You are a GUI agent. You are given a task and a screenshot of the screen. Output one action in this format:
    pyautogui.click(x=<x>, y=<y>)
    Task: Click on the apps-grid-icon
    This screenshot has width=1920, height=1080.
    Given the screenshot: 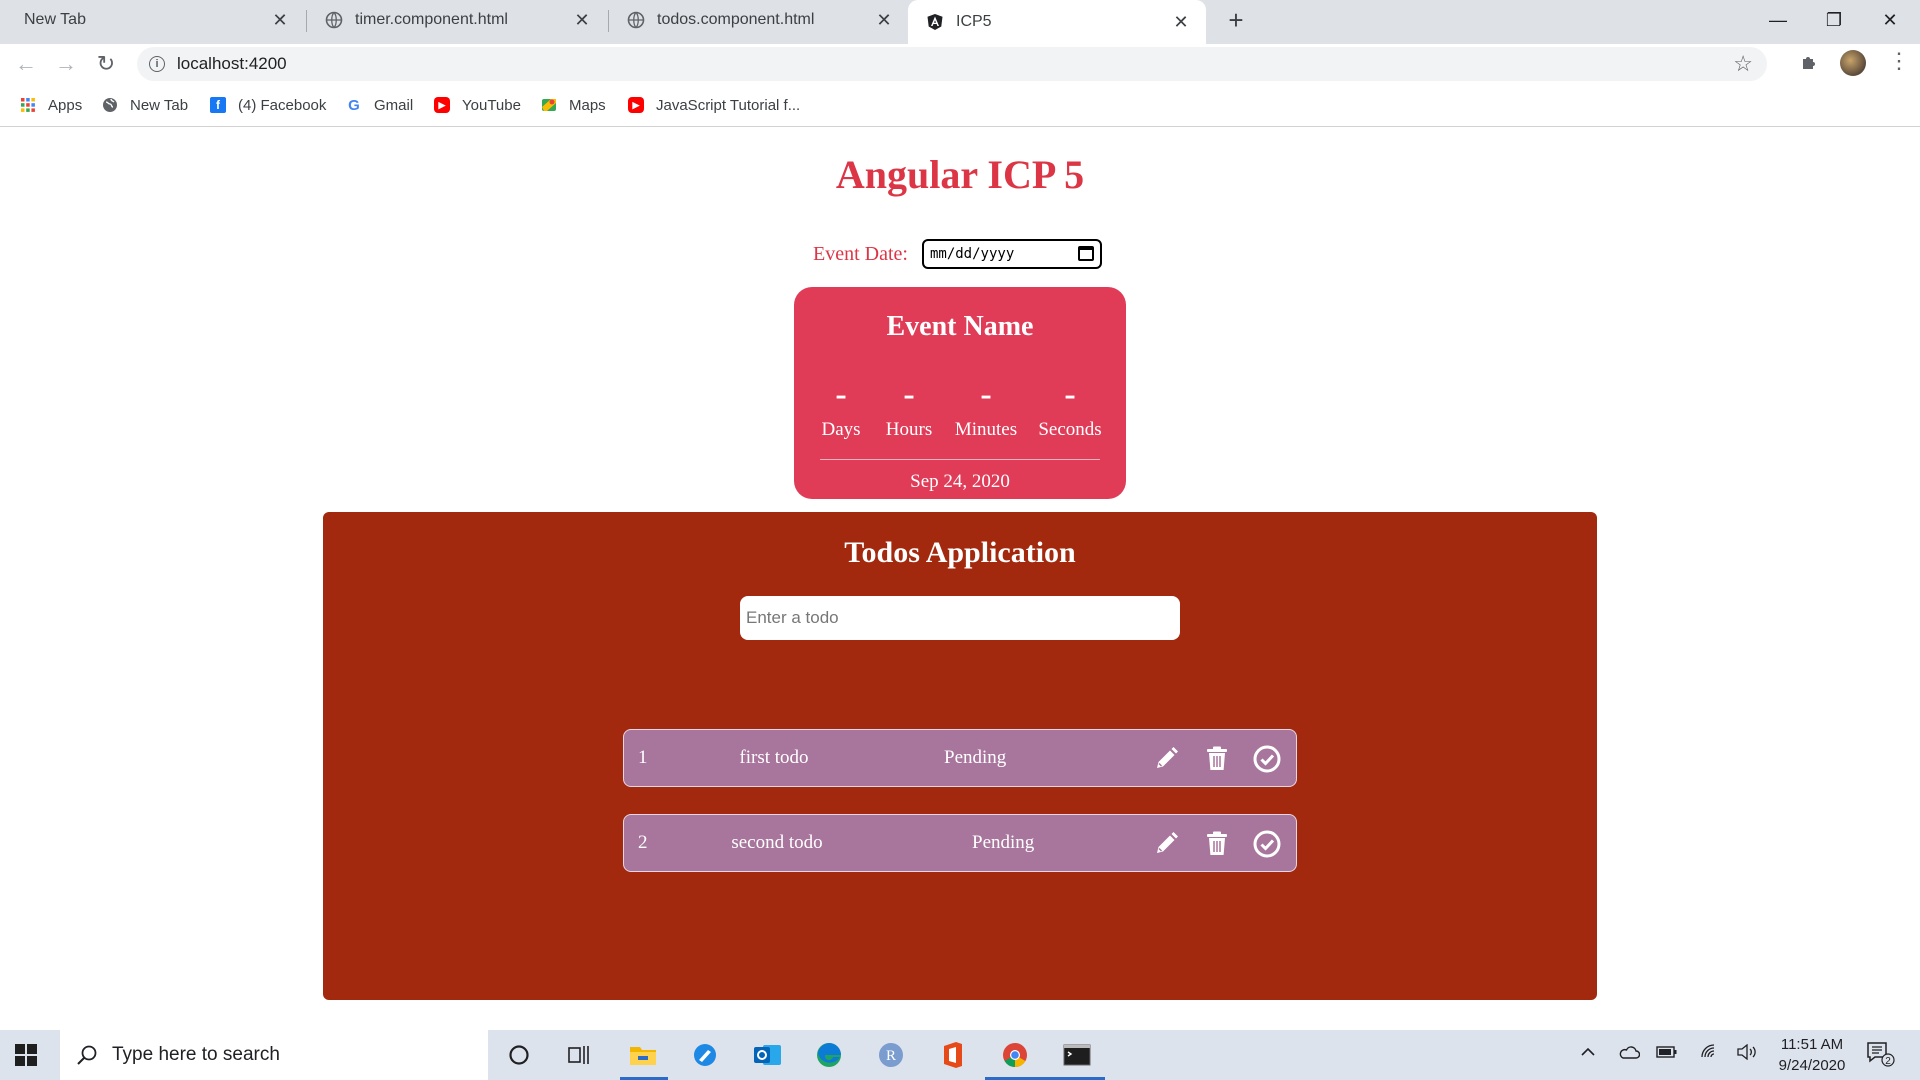 What is the action you would take?
    pyautogui.click(x=28, y=105)
    